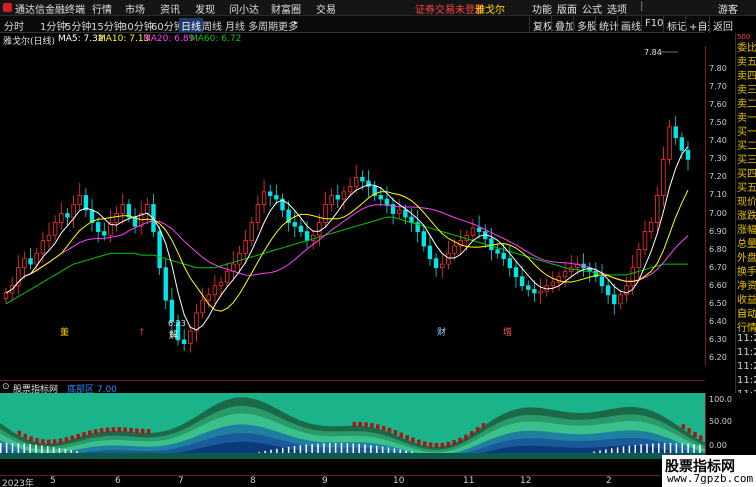 The width and height of the screenshot is (756, 487). I want to click on period-daily: 日线, so click(191, 25).